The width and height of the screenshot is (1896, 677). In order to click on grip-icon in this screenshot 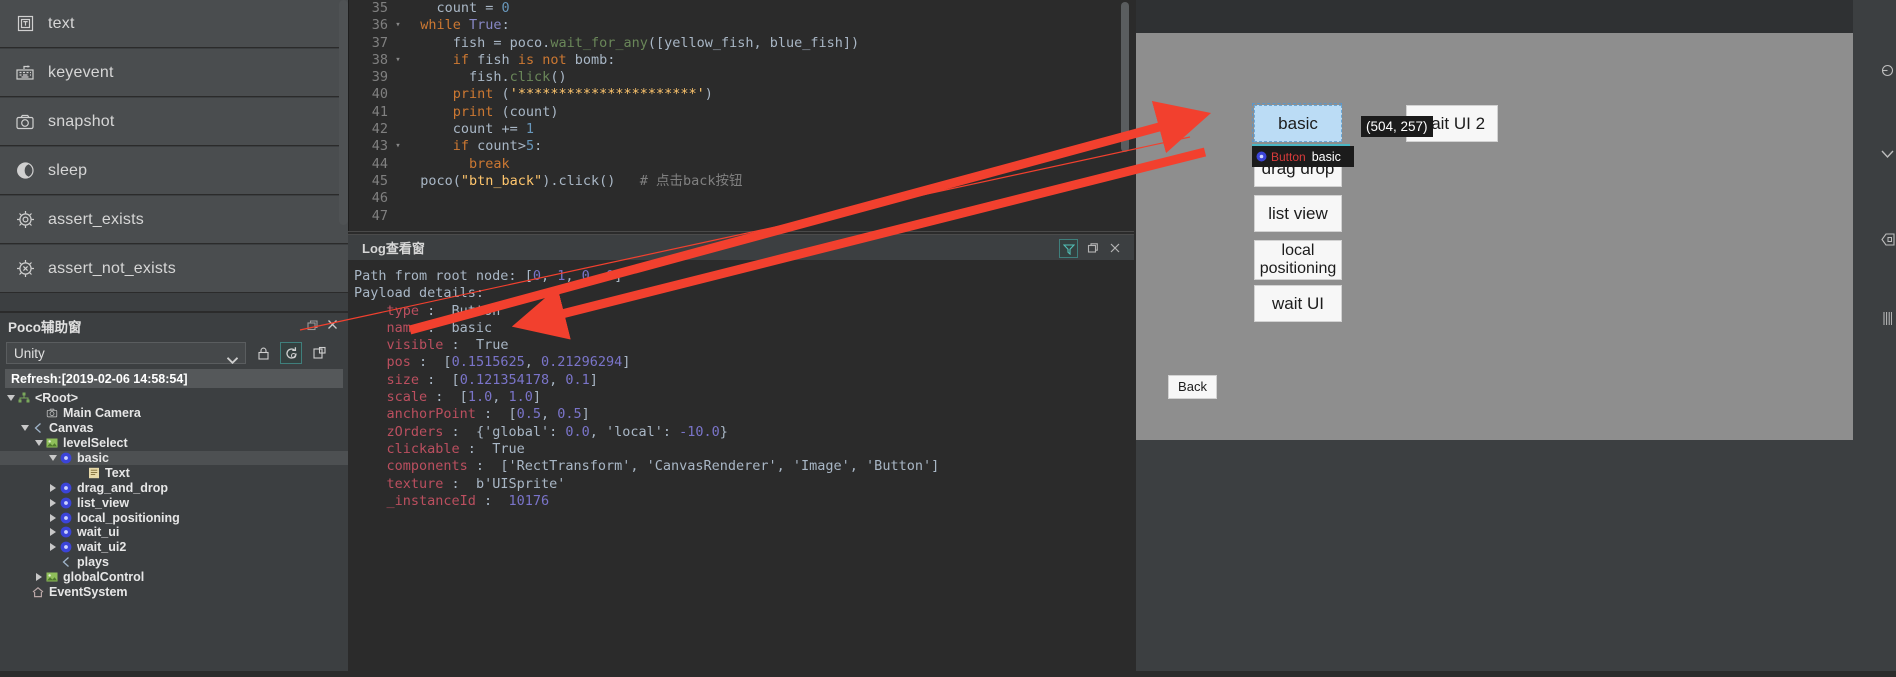, I will do `click(1888, 318)`.